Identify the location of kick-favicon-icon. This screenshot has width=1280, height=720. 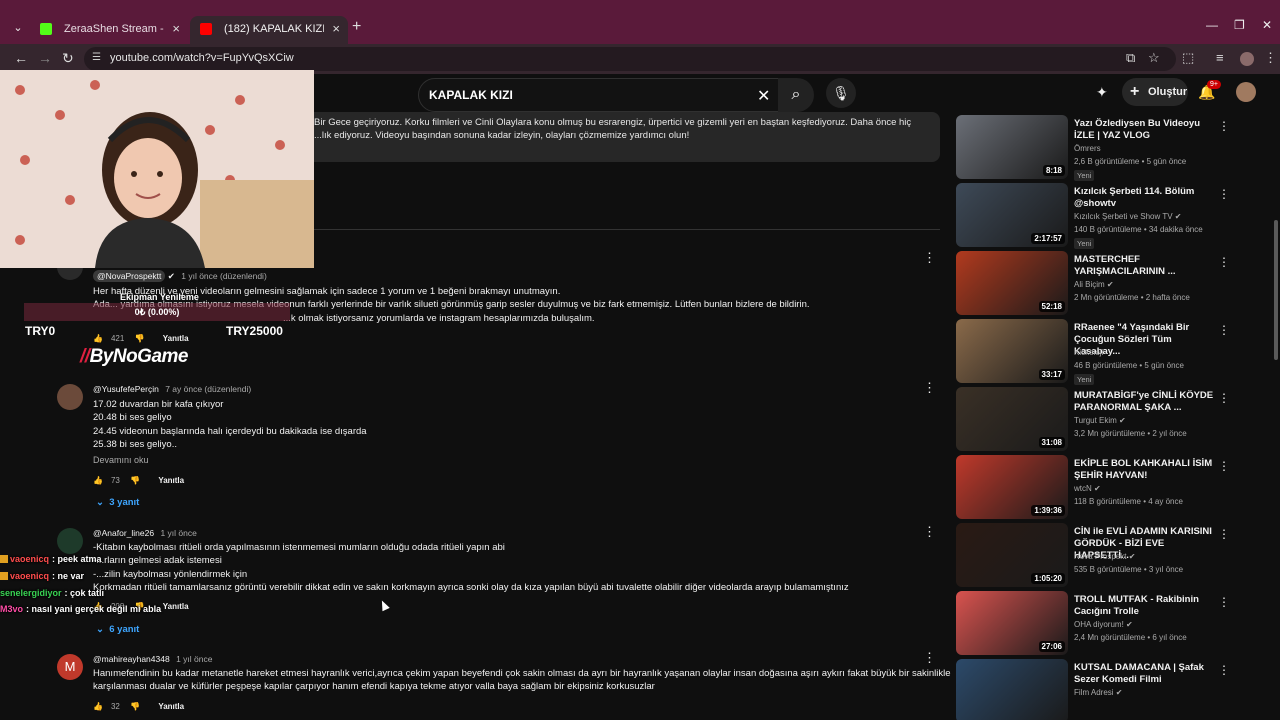
(46, 29).